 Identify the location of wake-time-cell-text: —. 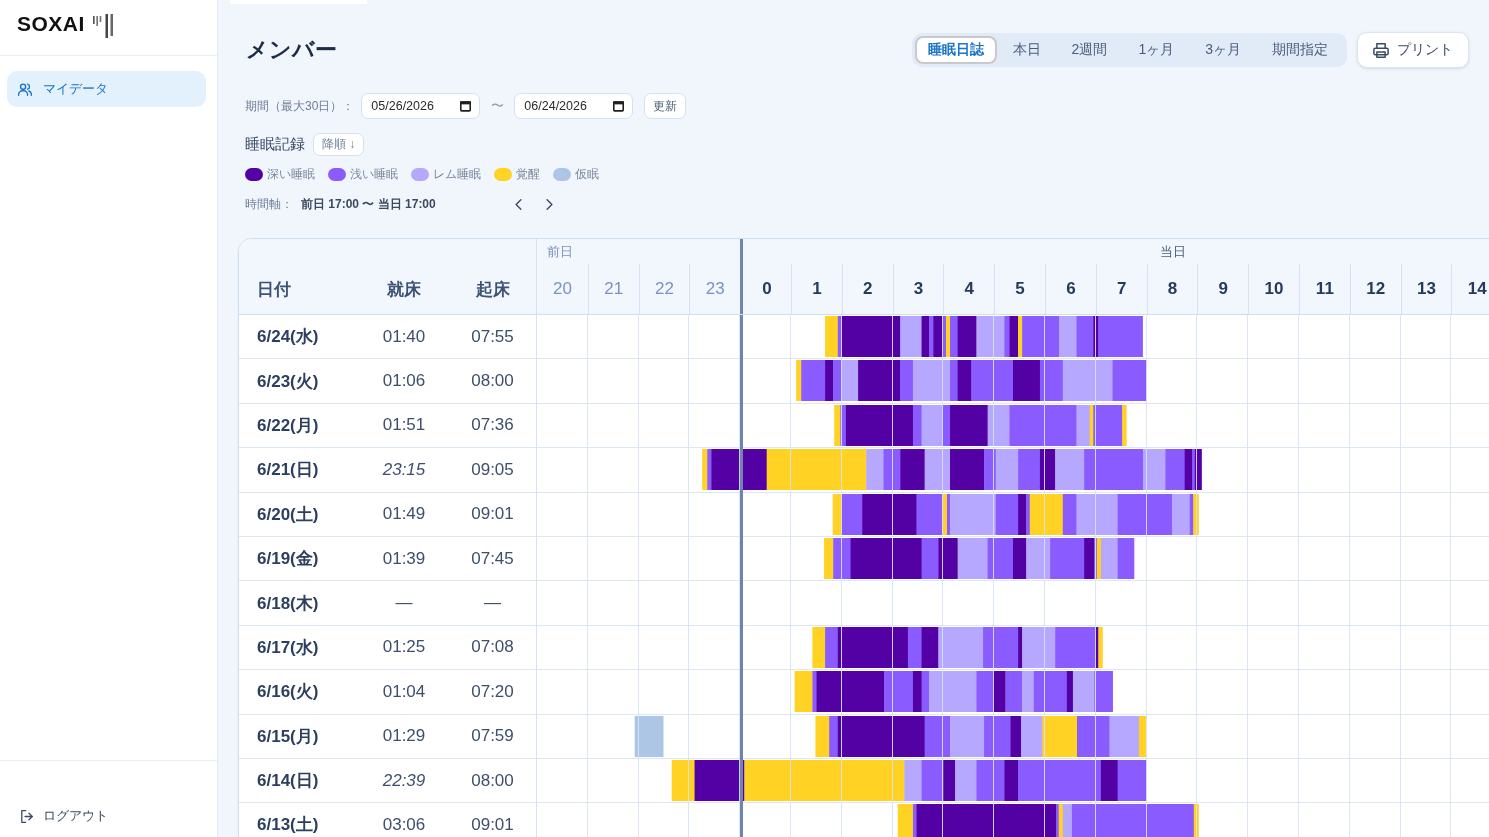
(492, 603).